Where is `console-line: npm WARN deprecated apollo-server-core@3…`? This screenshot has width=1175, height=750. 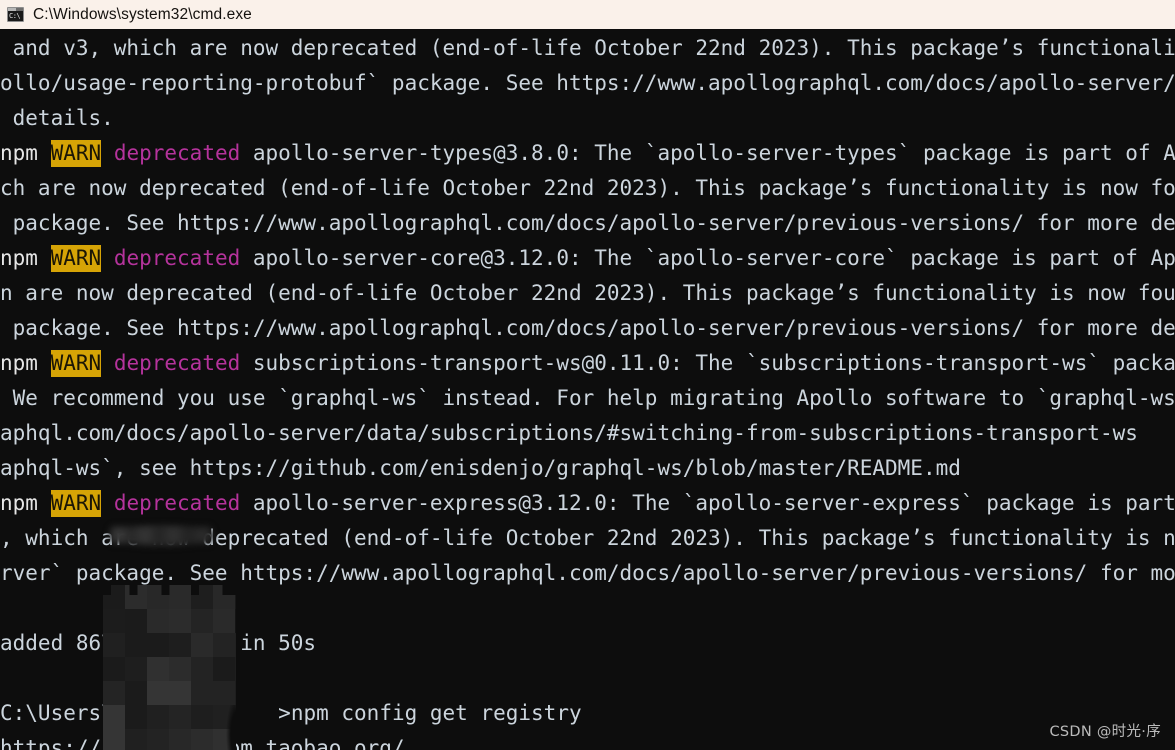
console-line: npm WARN deprecated apollo-server-core@3… is located at coordinates (587, 258).